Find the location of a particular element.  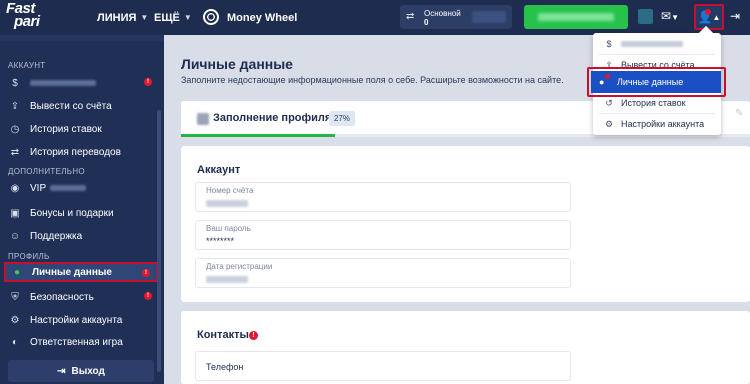

sidebar-item-label: Бонусы и подарки is located at coordinates (72, 213).